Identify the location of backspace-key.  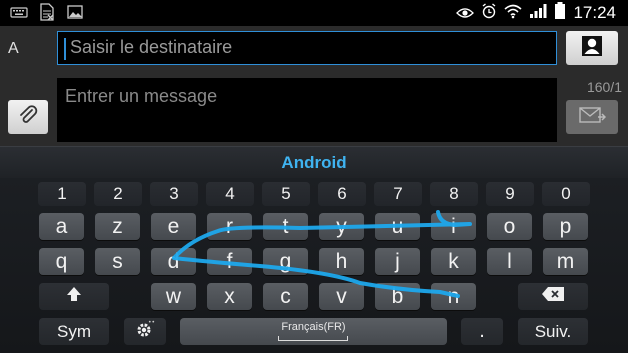
(553, 296).